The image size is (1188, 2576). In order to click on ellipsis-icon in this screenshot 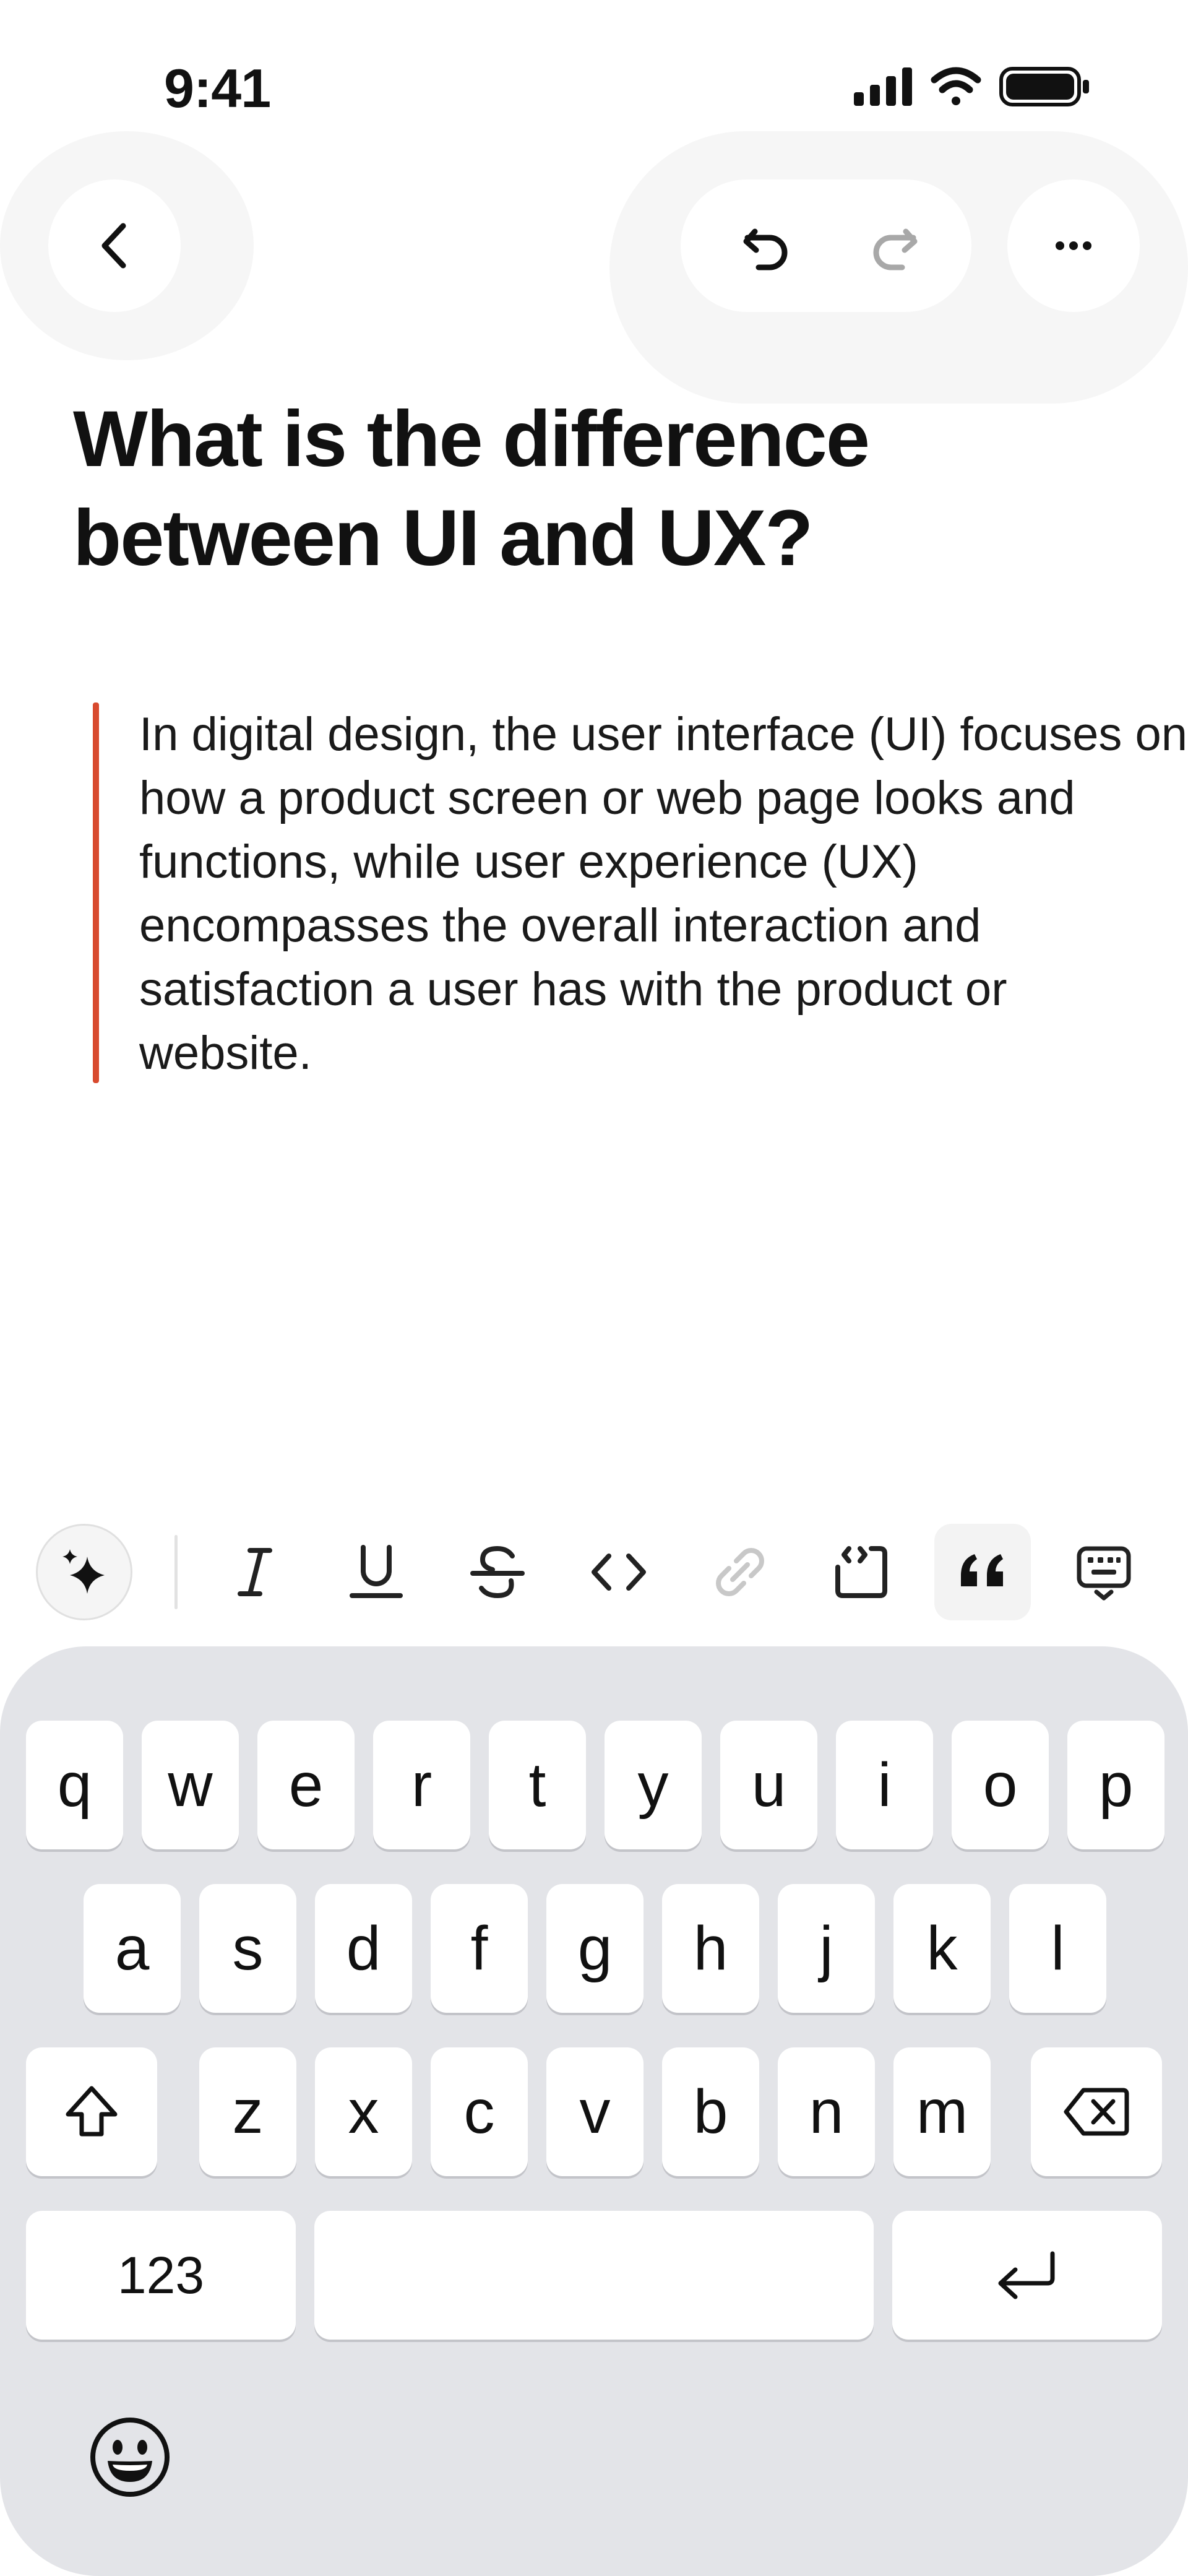, I will do `click(1073, 245)`.